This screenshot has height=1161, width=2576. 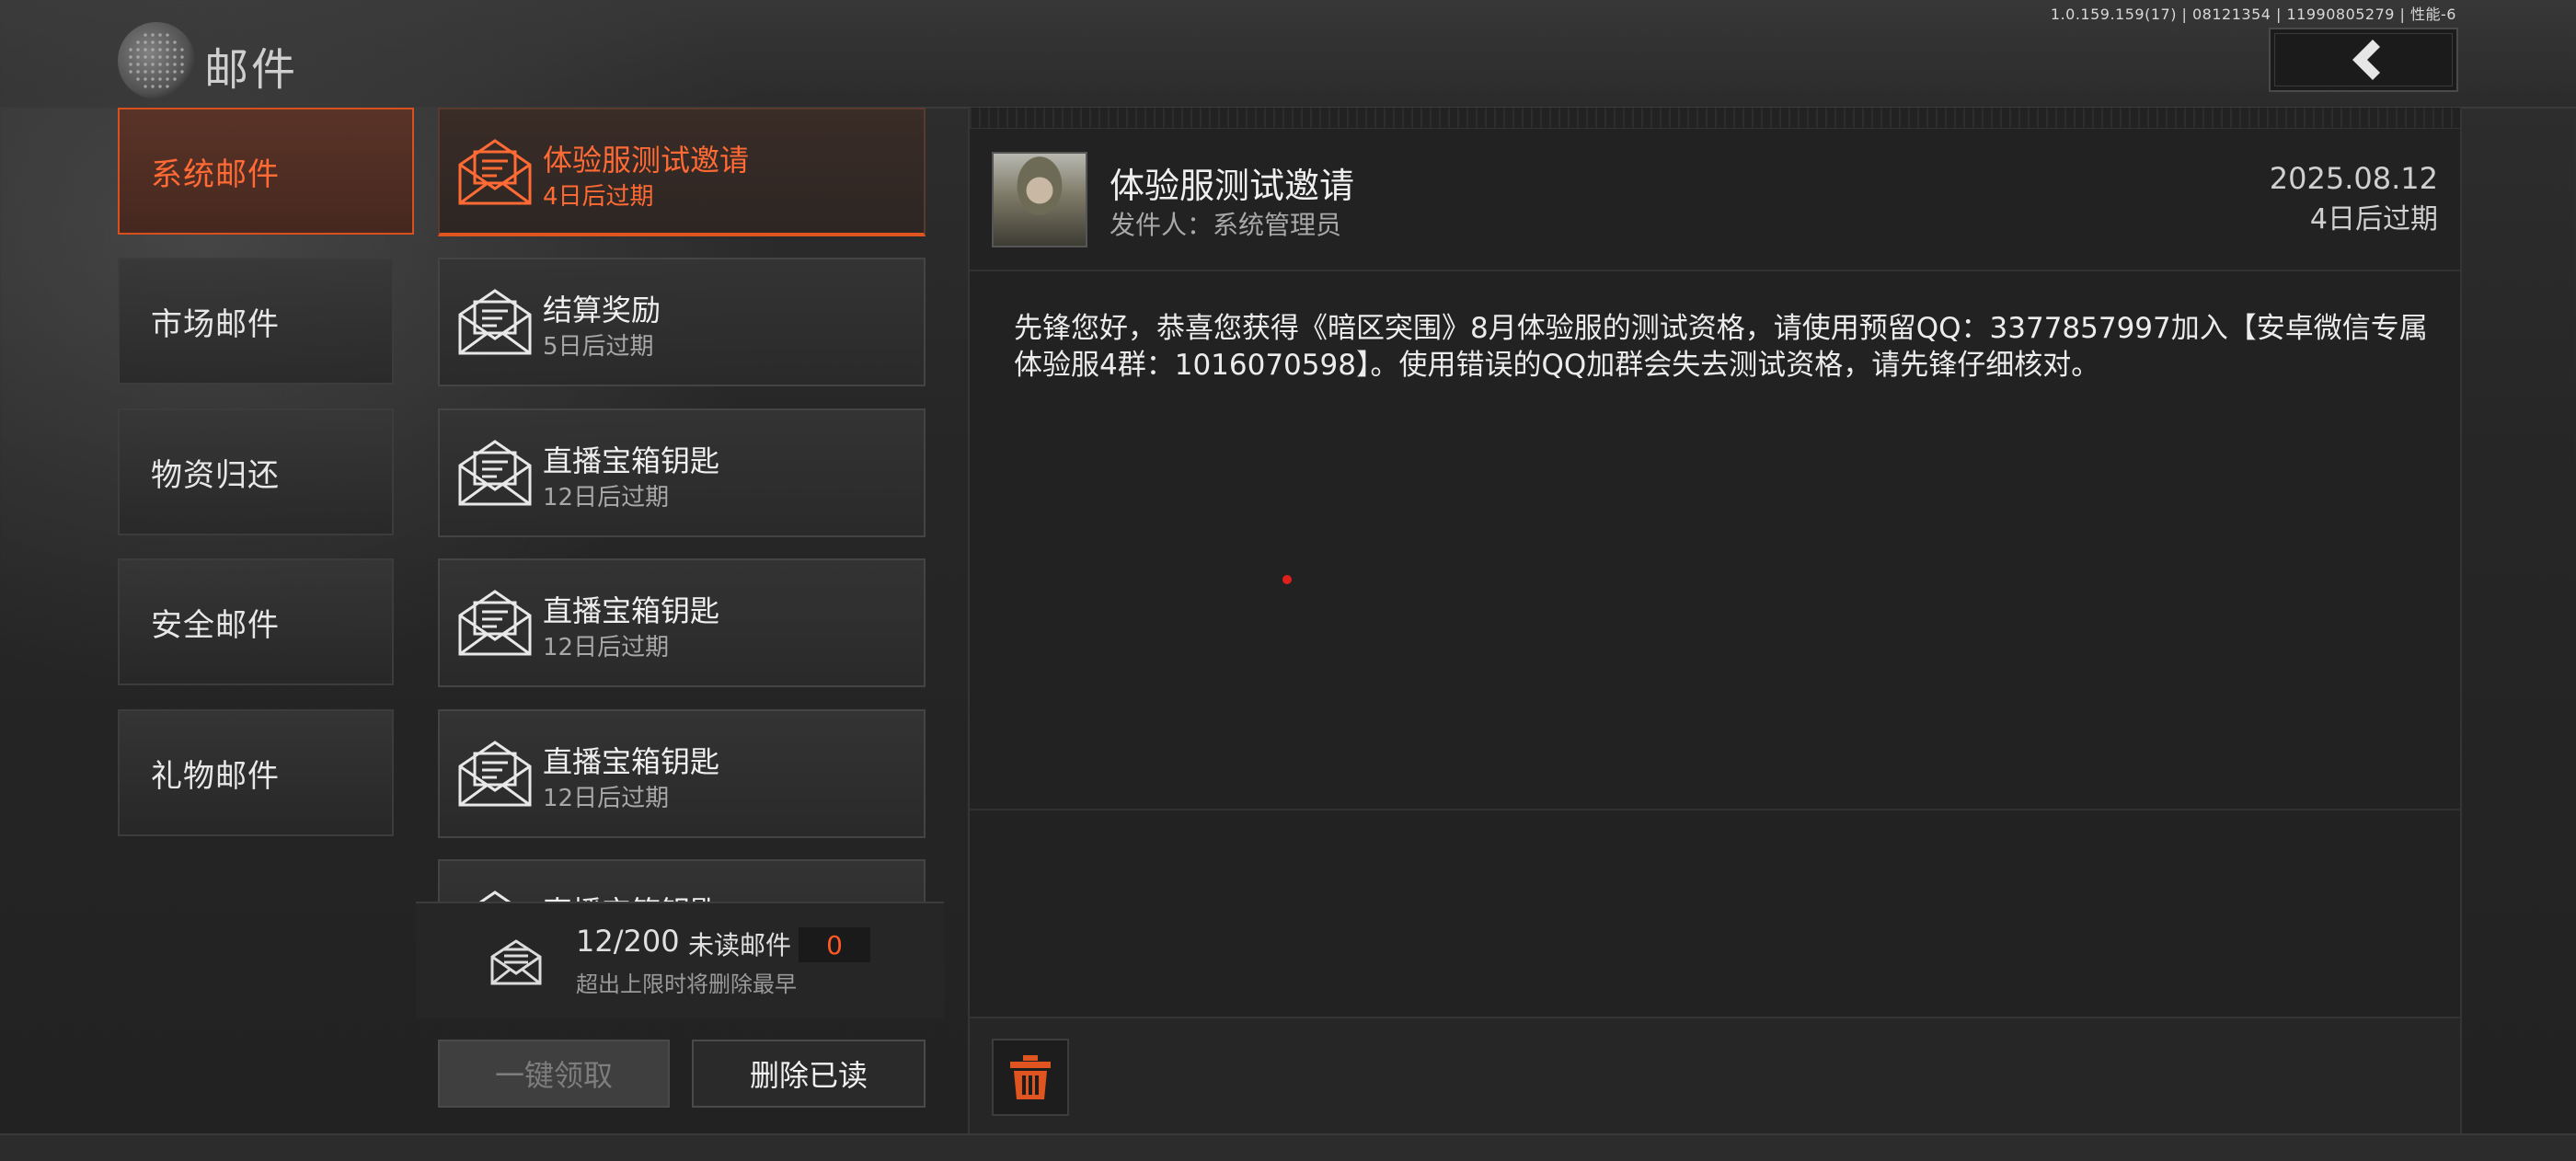 I want to click on mail-item: 体验服测试邀请 4日后过期, so click(x=682, y=172).